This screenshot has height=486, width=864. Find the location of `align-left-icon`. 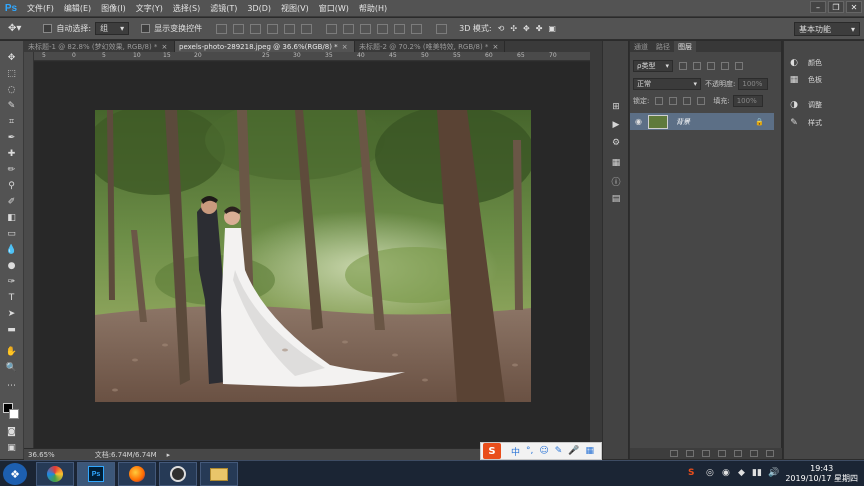

align-left-icon is located at coordinates (273, 28).